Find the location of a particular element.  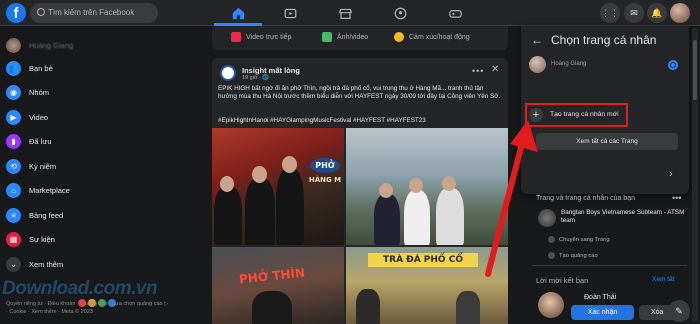

feeling-activity-button: Cảm xúc/hoạt động is located at coordinates (432, 37).